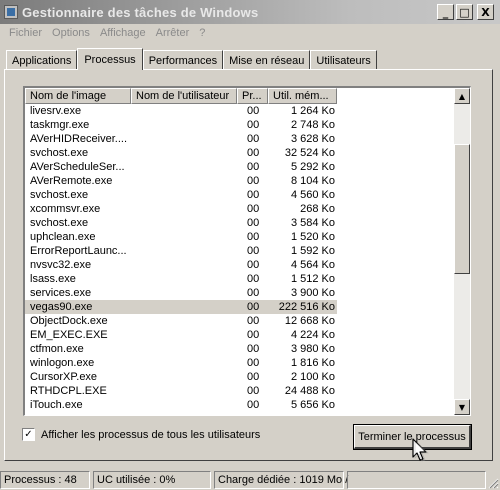  Describe the element at coordinates (312, 293) in the screenshot. I see `process-memory-cell: 3 900 Ko` at that location.